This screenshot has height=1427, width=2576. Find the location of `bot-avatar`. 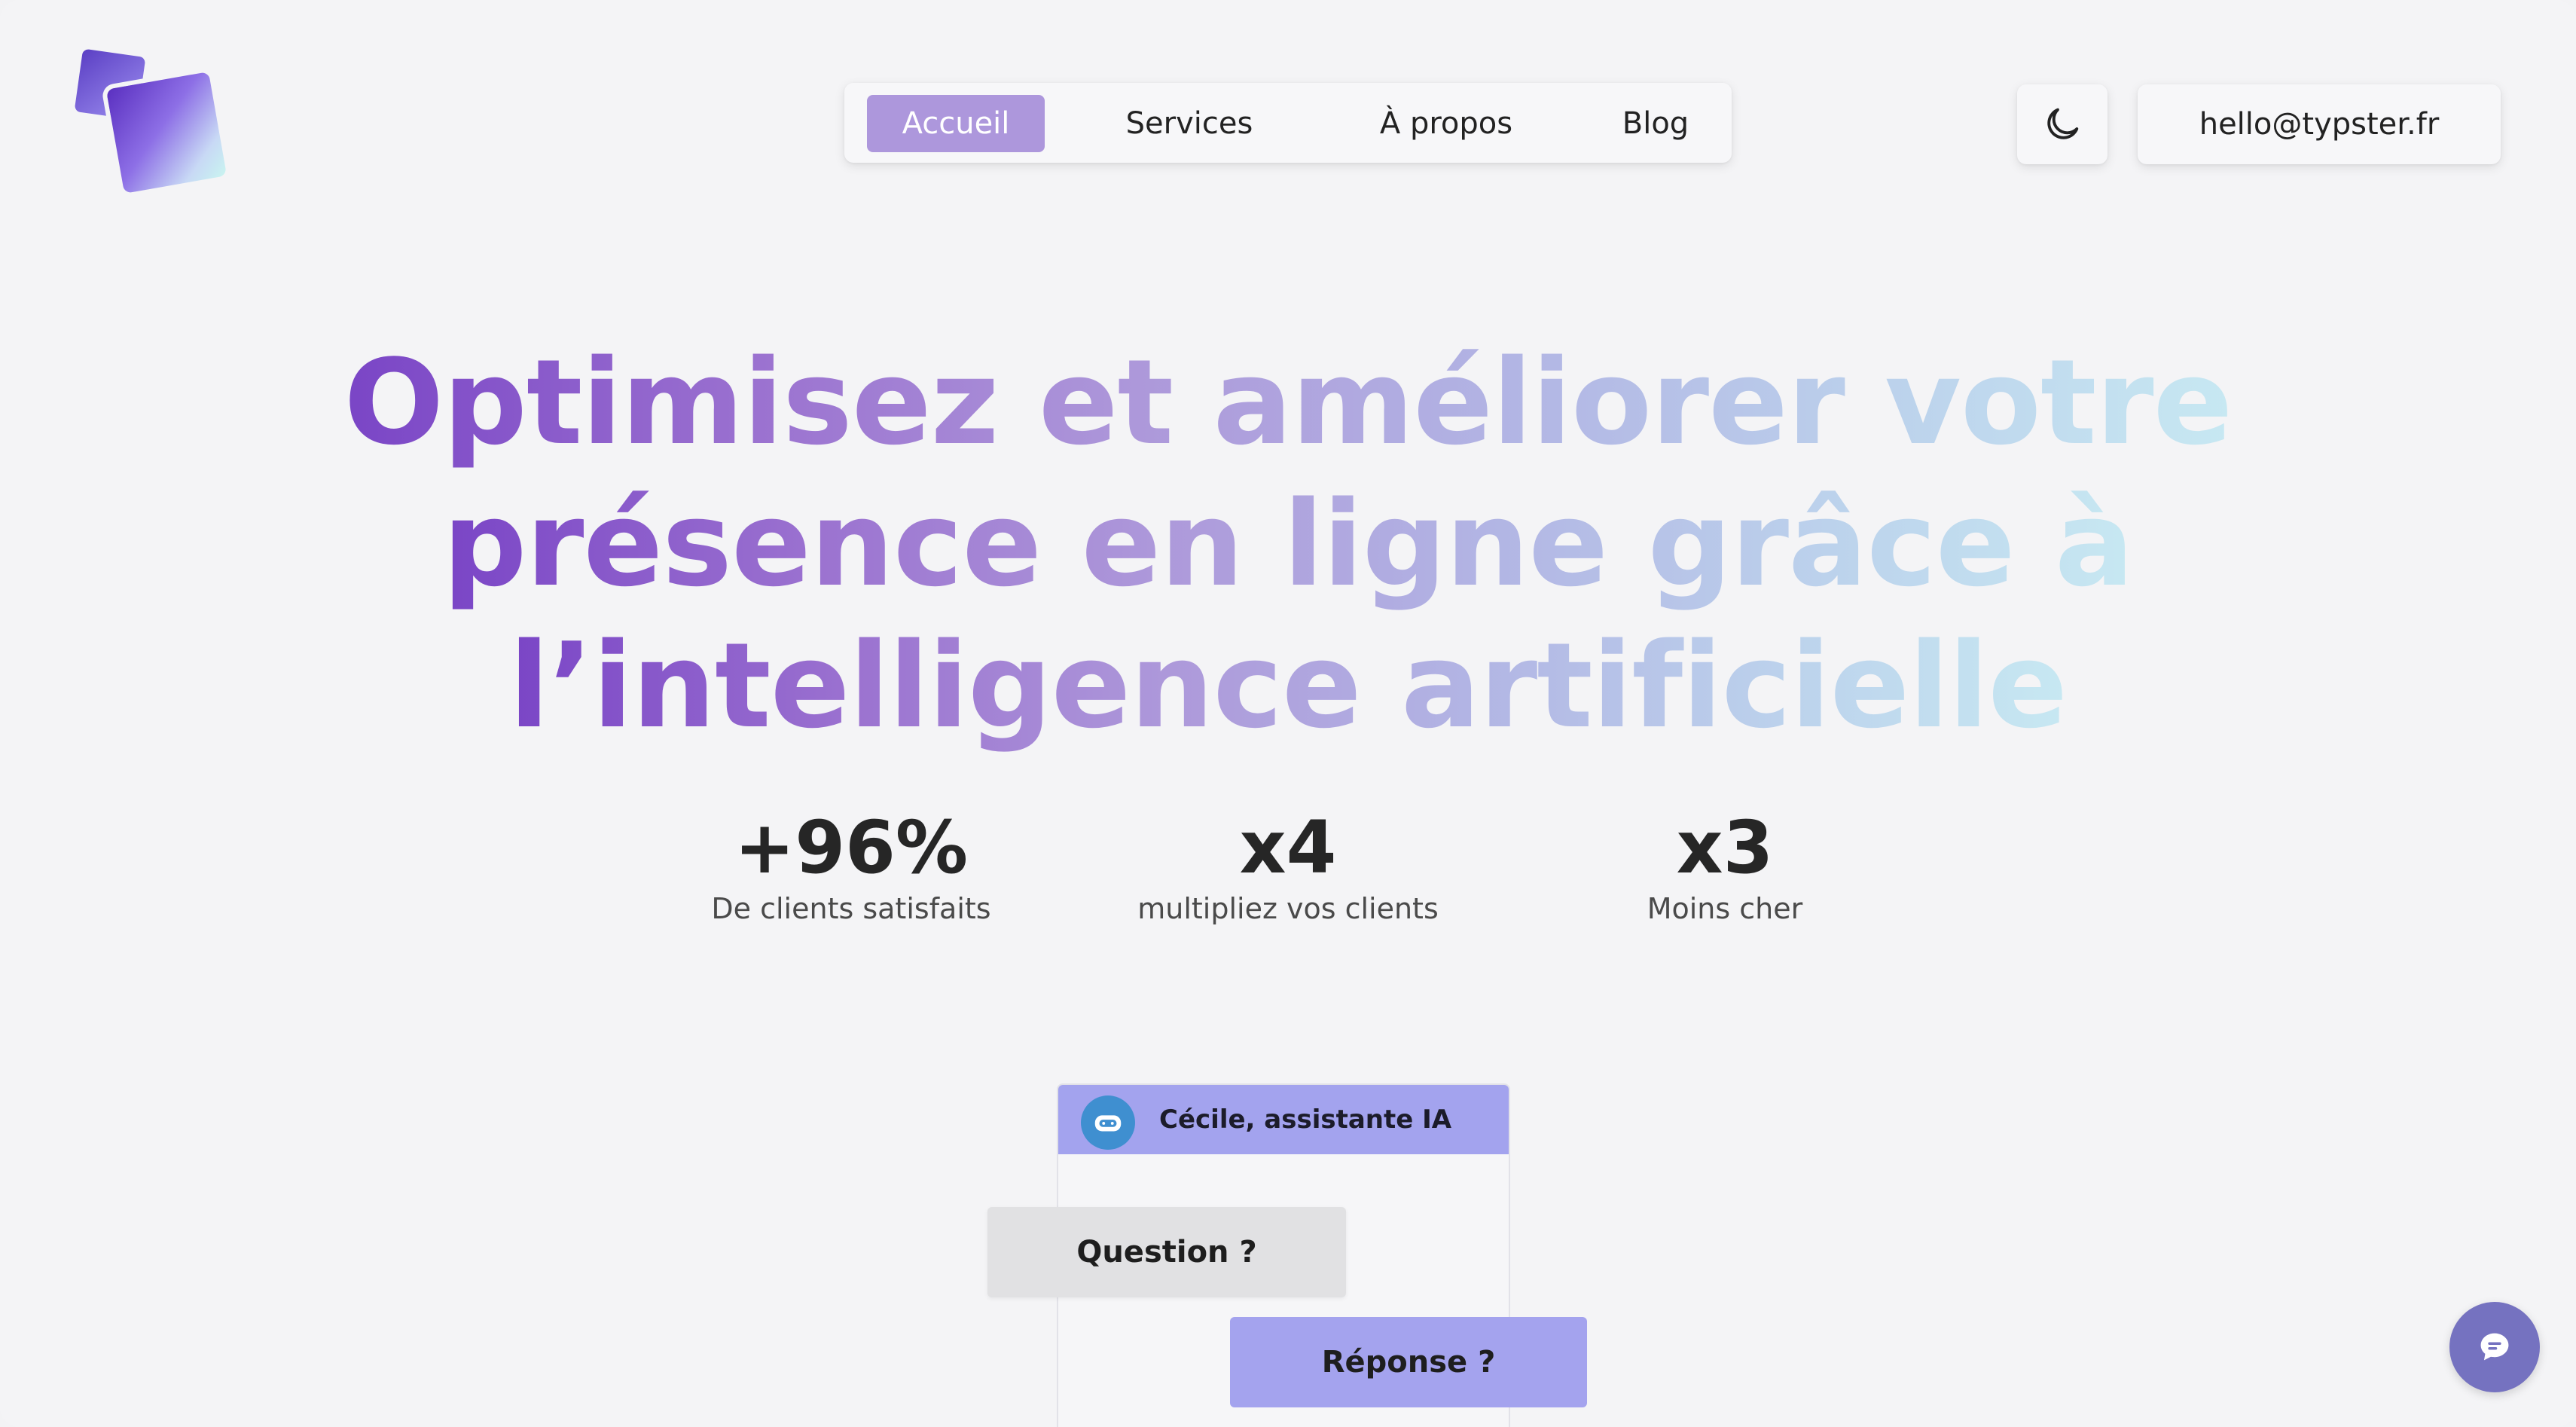

bot-avatar is located at coordinates (1108, 1122).